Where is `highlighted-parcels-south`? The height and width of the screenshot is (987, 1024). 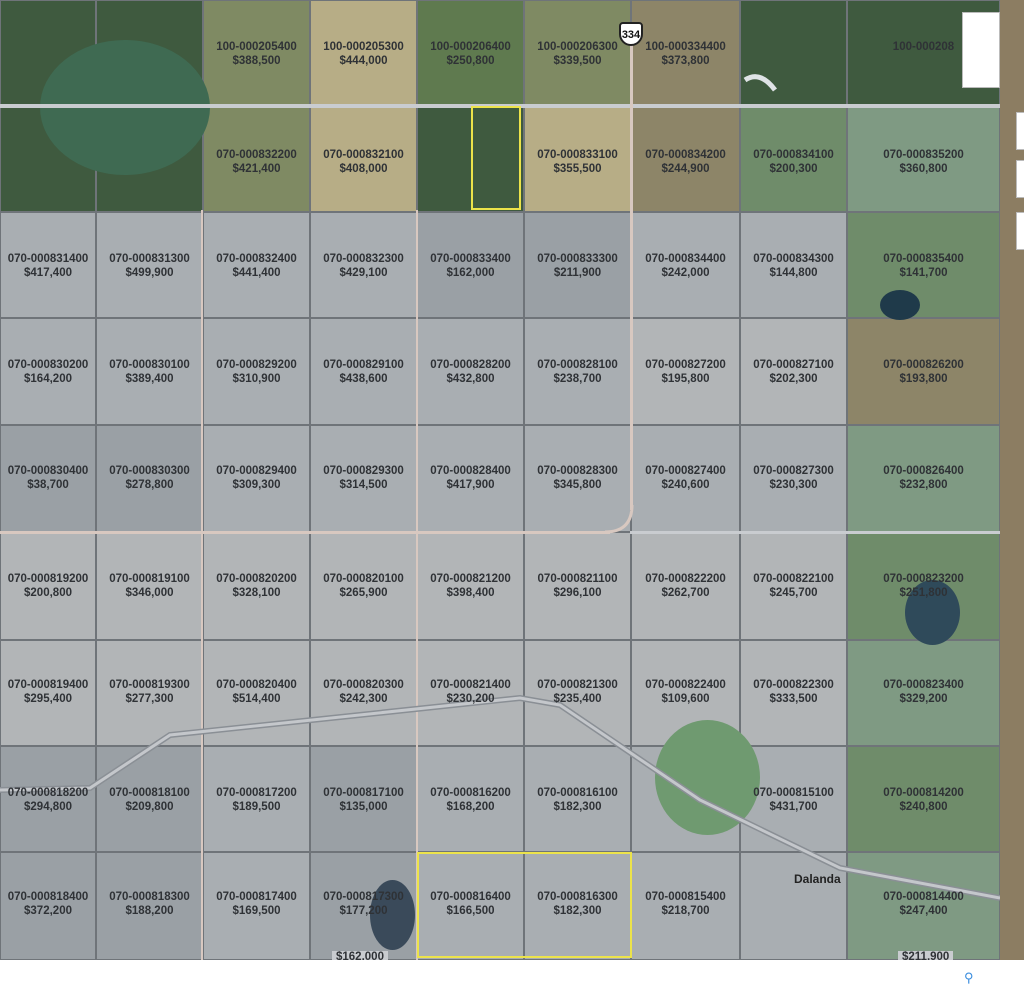 highlighted-parcels-south is located at coordinates (524, 905).